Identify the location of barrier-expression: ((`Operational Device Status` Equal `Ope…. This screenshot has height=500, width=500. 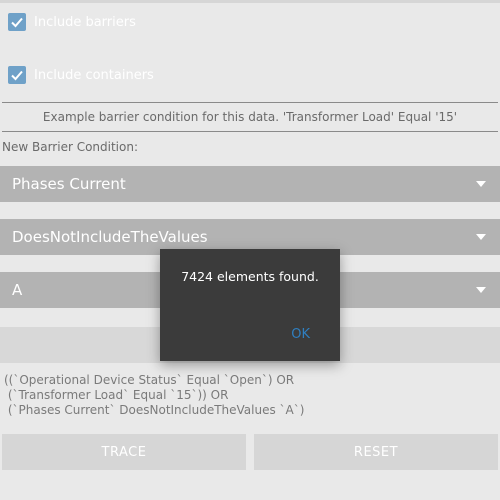
(244, 395).